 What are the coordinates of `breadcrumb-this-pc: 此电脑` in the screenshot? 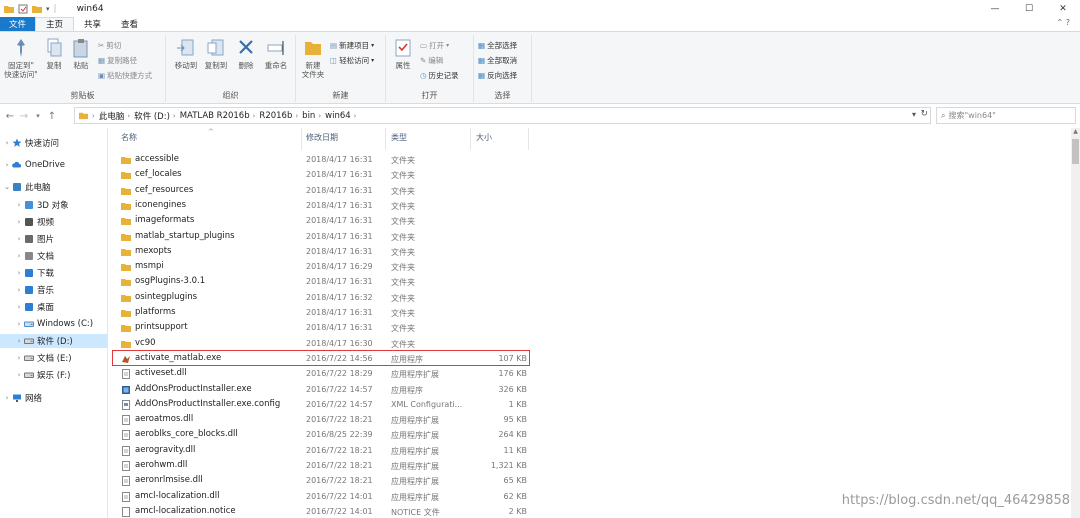 It's located at (112, 116).